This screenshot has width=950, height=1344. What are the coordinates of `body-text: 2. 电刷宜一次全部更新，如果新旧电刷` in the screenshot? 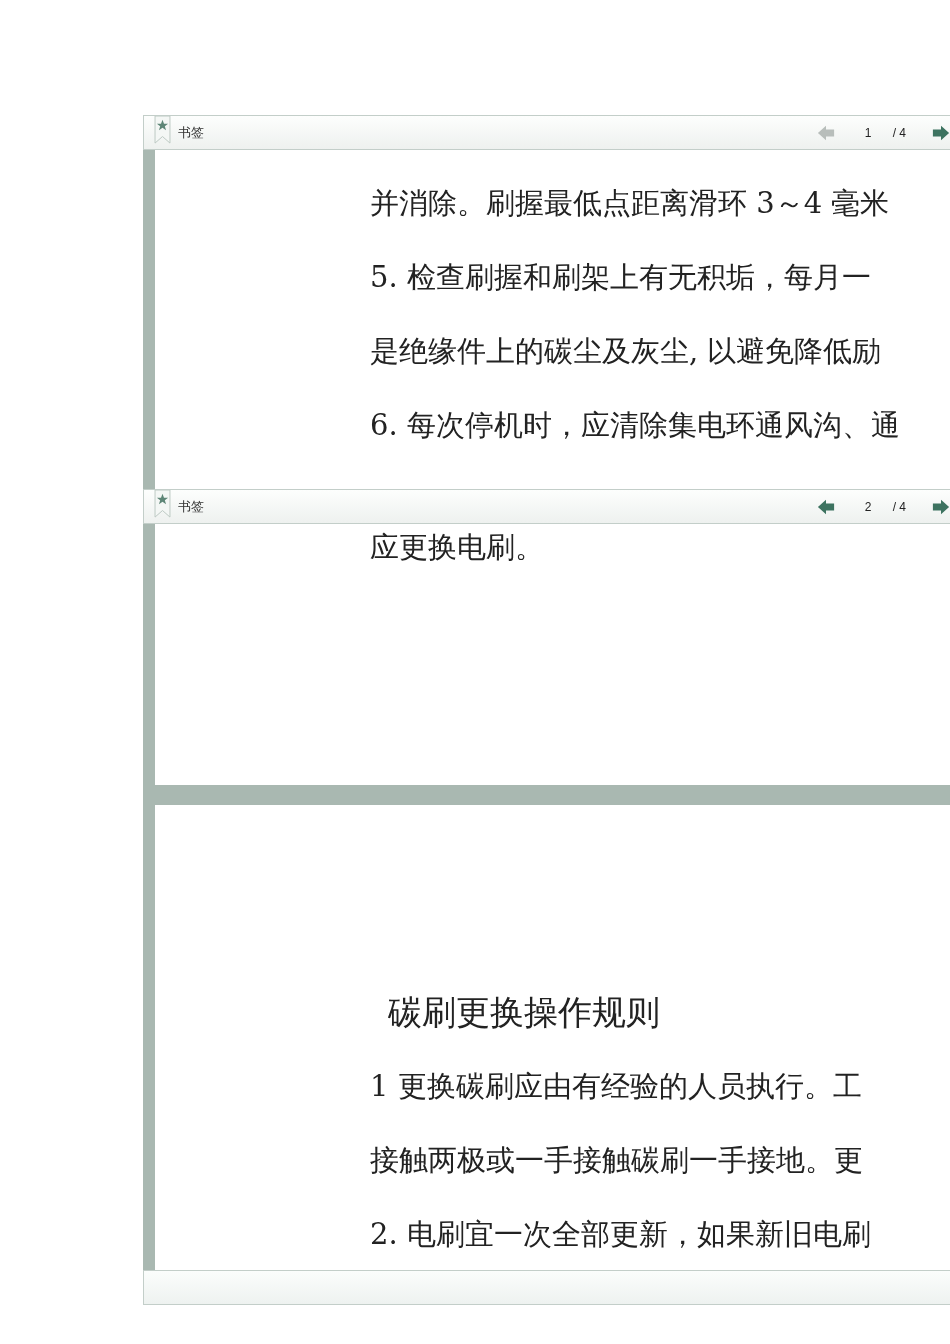 It's located at (621, 1234).